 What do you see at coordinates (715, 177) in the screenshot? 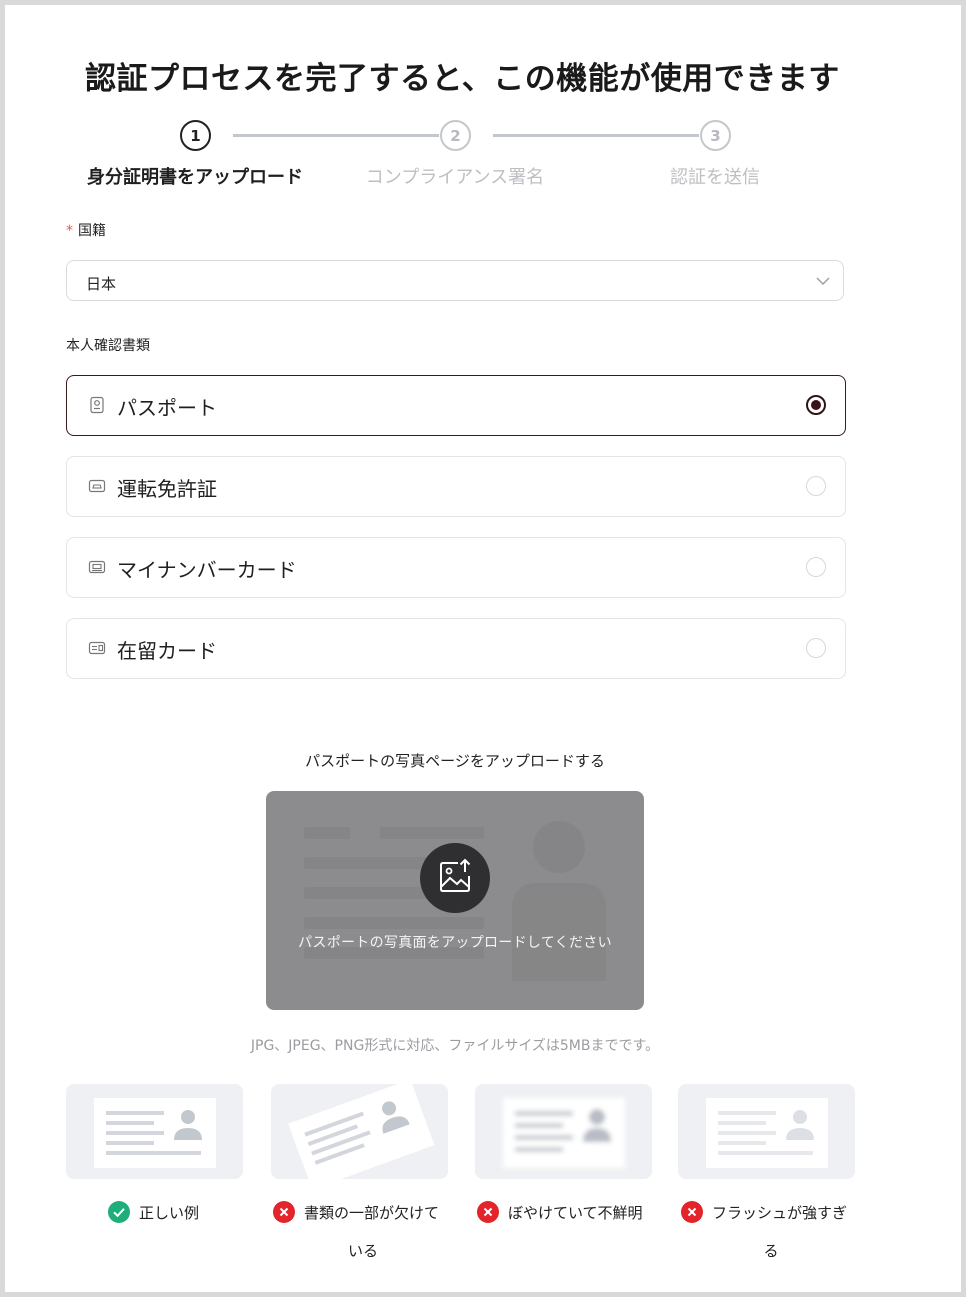
I see `step-3-label: 認証を送信` at bounding box center [715, 177].